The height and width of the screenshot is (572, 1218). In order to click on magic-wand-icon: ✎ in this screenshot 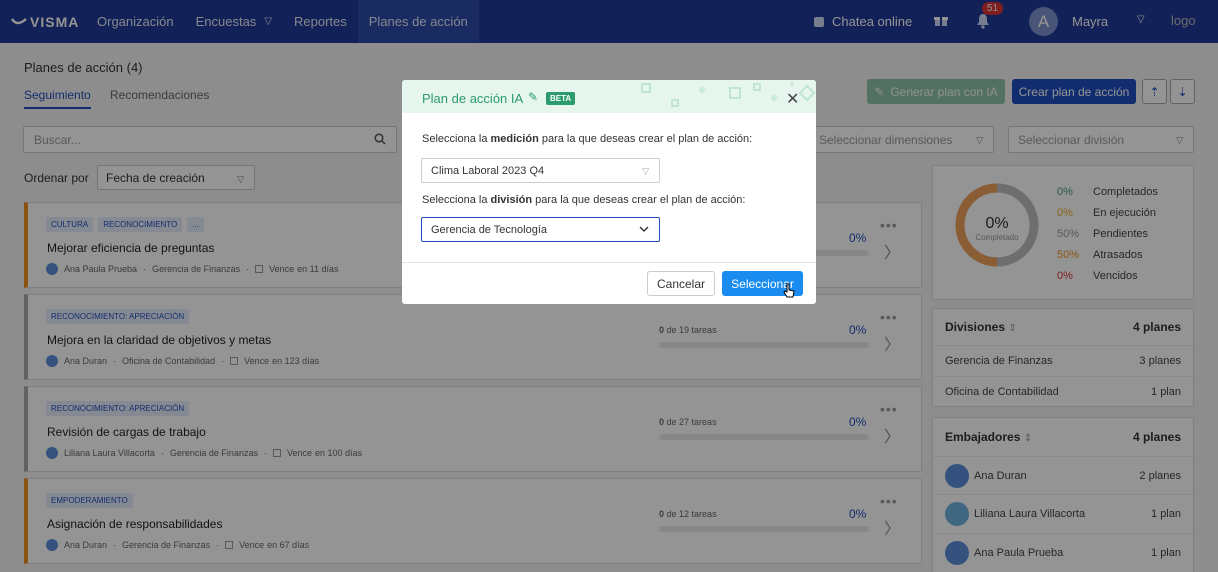, I will do `click(533, 97)`.